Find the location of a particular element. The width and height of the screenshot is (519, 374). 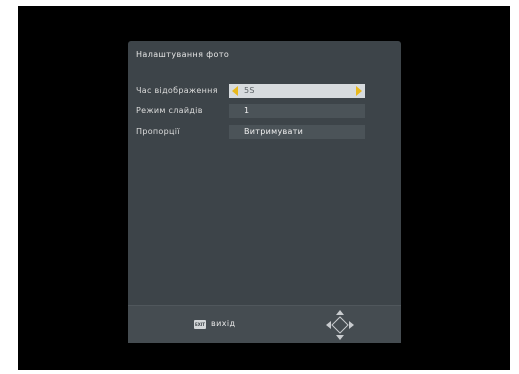

setting-row-display-time: Час відображення 5S is located at coordinates (256, 91).